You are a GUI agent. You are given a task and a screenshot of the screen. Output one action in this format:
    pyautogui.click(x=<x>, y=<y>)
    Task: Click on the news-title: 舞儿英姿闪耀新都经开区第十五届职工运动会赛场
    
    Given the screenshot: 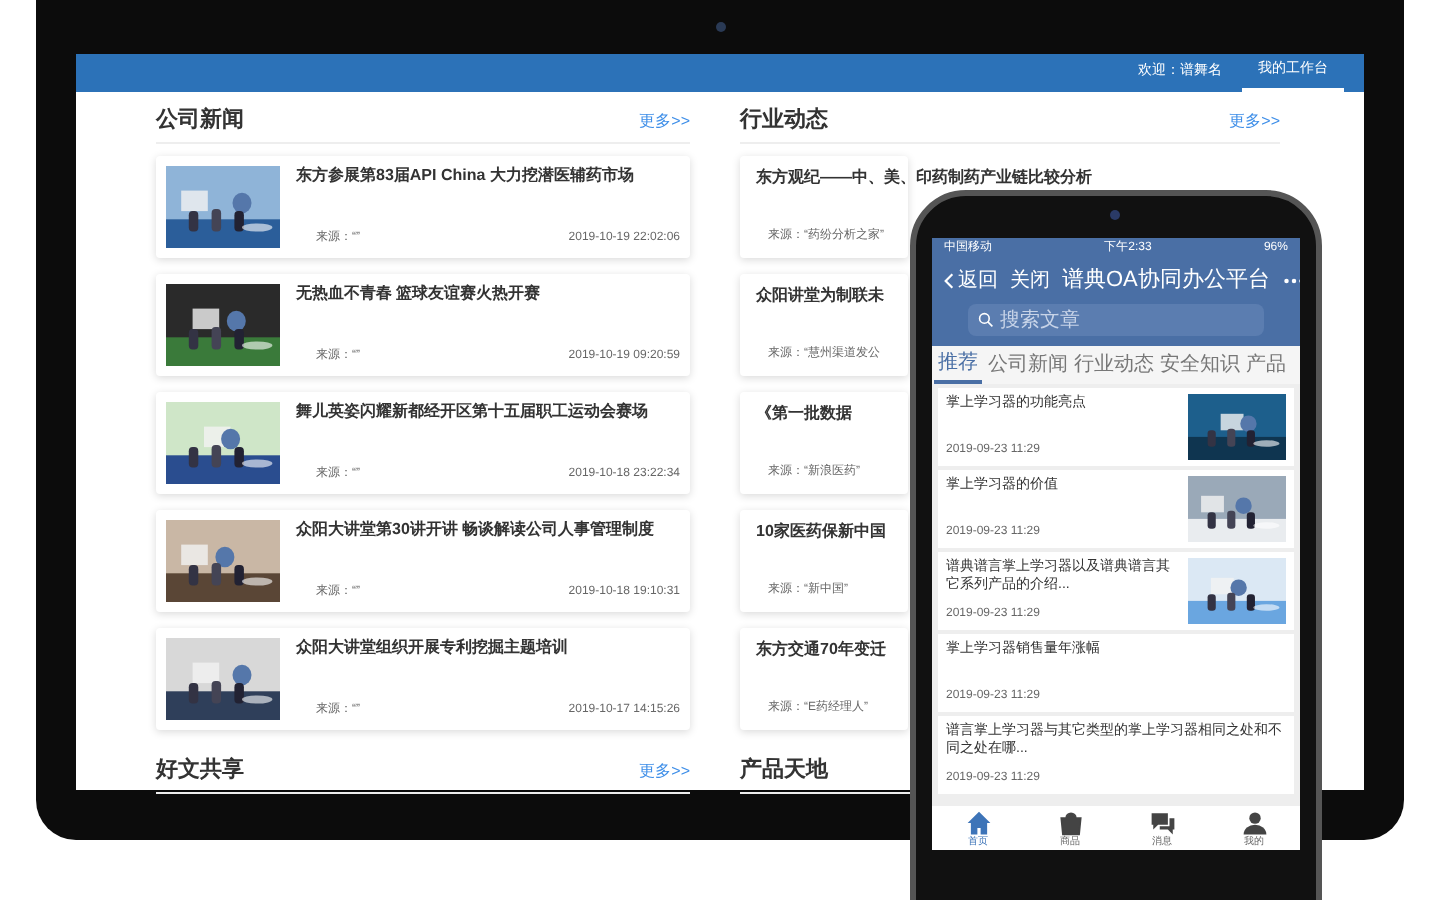 What is the action you would take?
    pyautogui.click(x=473, y=412)
    